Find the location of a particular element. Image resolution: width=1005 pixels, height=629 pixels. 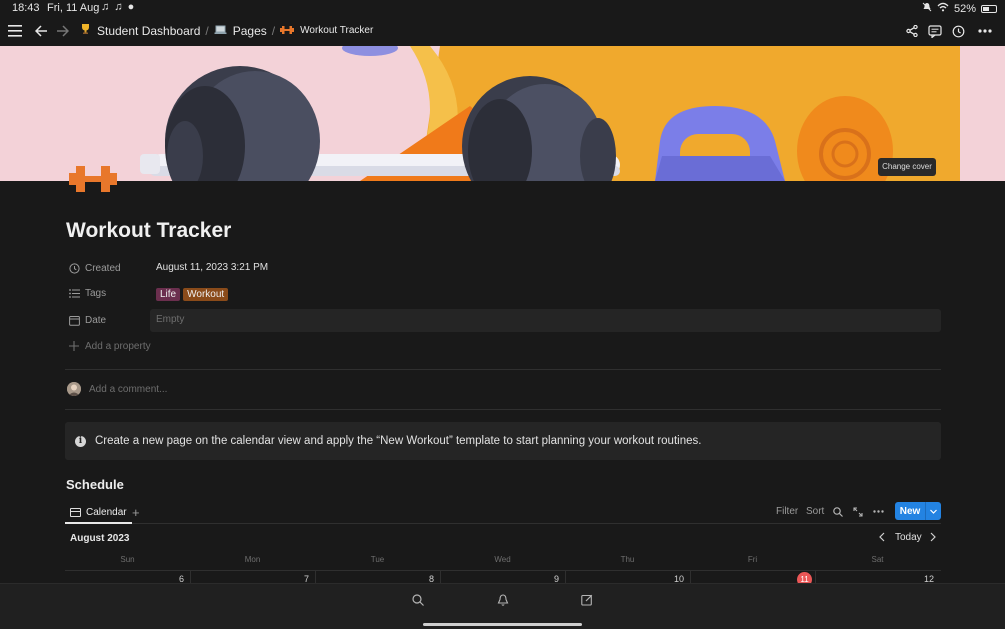

property-tags: Tags is located at coordinates (87, 293).